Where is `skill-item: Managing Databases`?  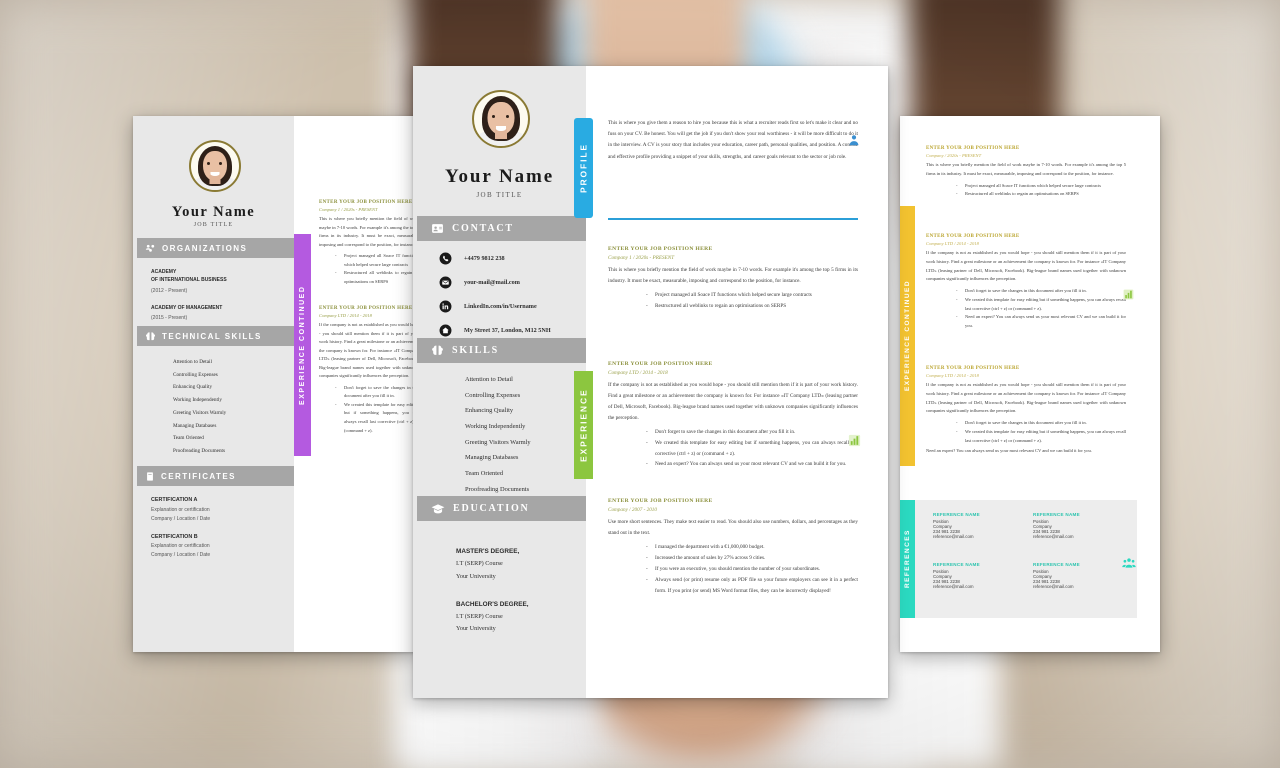 skill-item: Managing Databases is located at coordinates (195, 425).